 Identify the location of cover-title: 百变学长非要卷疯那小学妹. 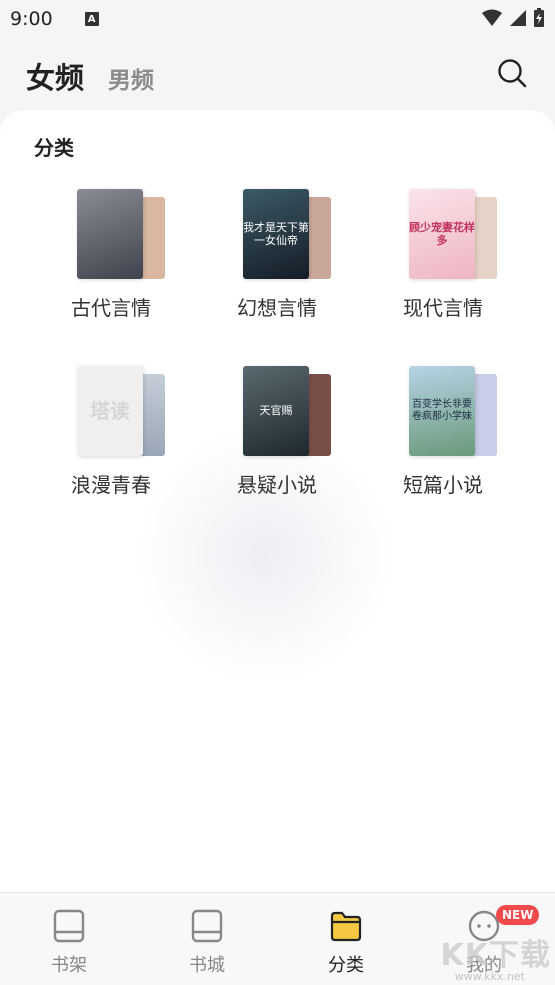
(442, 410).